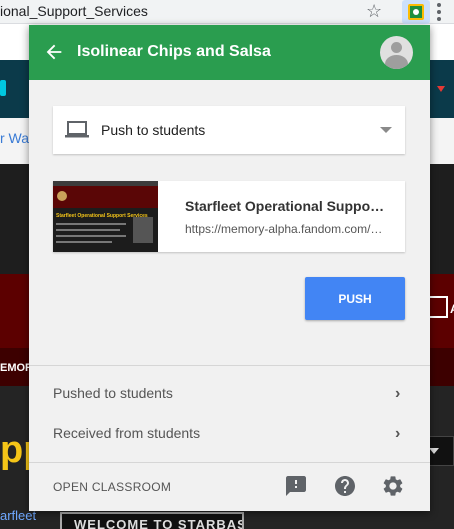 The width and height of the screenshot is (454, 529). I want to click on class-title: Isolinear Chips and Salsa, so click(174, 51).